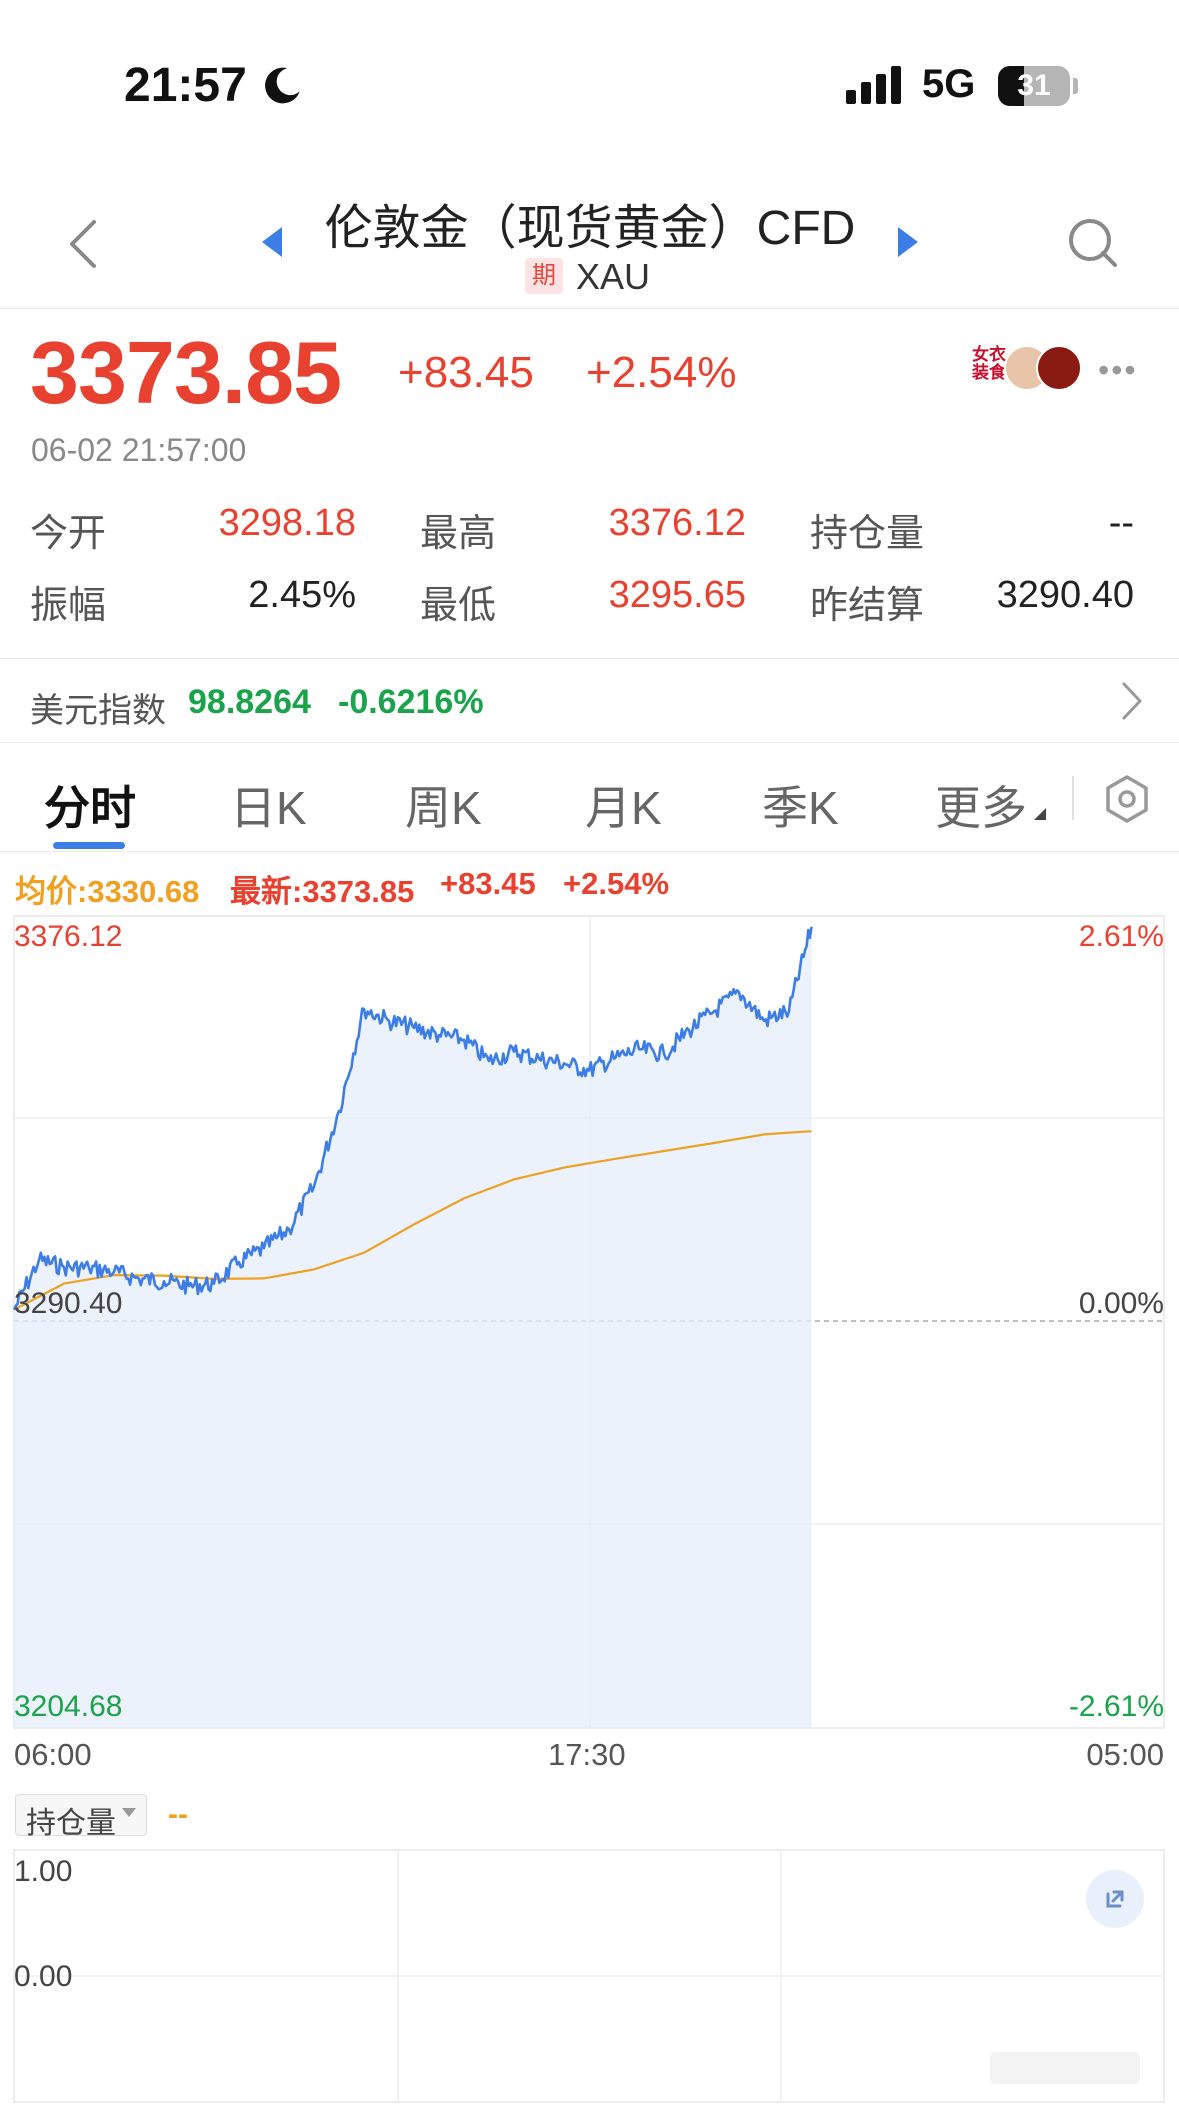 The width and height of the screenshot is (1179, 2111). Describe the element at coordinates (43, 1976) in the screenshot. I see `oi-y-axis-zero: 0.00` at that location.